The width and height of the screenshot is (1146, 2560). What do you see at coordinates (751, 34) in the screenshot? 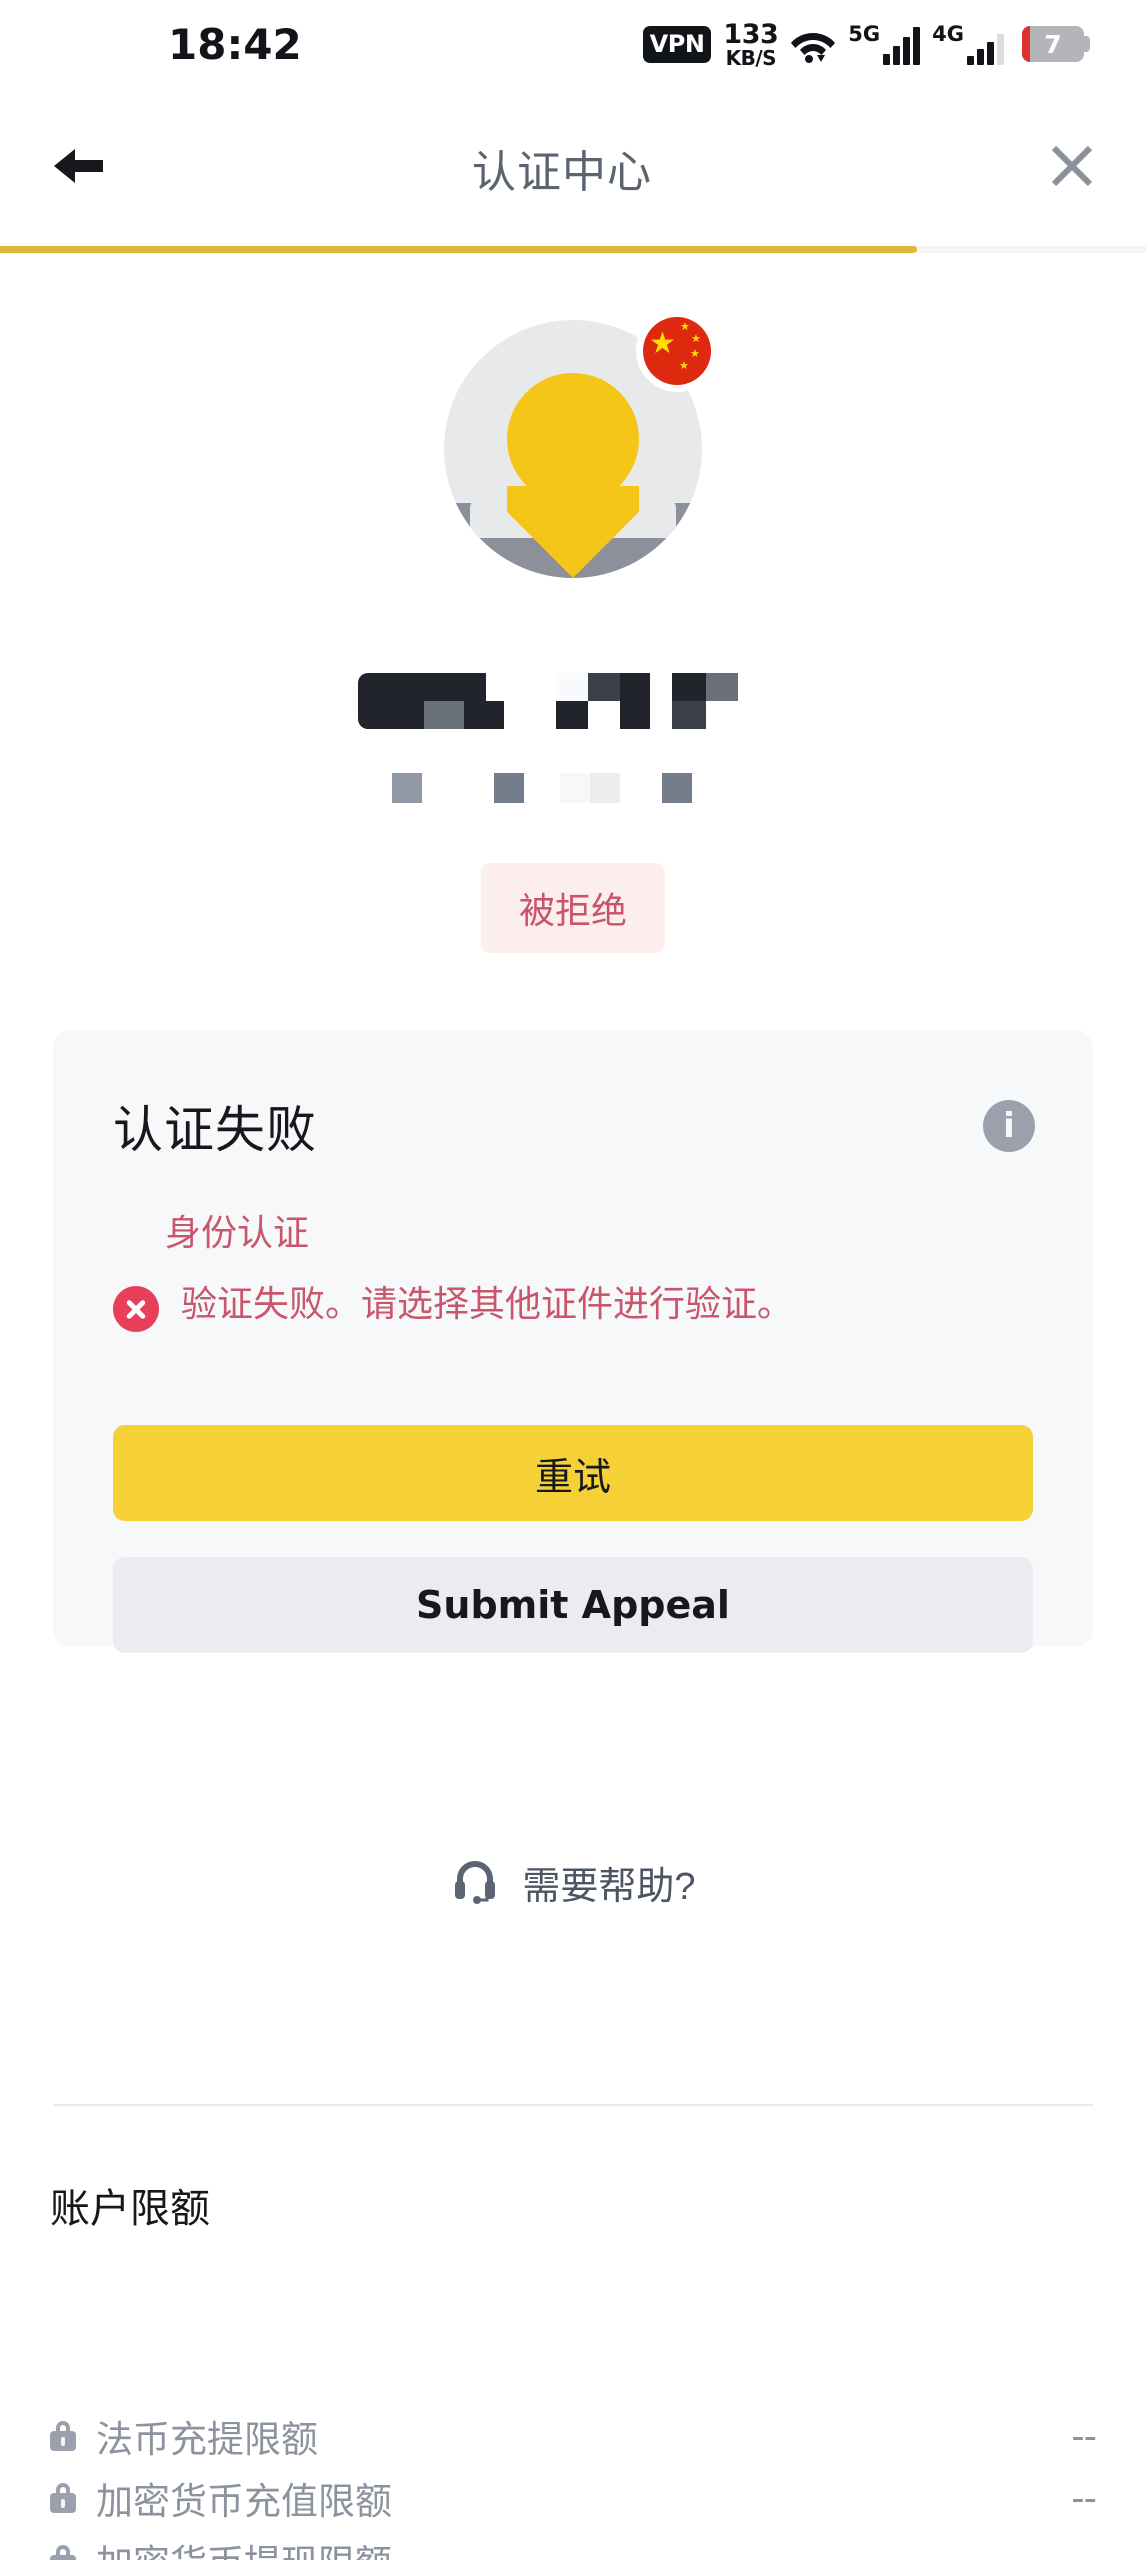
I see `network-speed-value: 133` at bounding box center [751, 34].